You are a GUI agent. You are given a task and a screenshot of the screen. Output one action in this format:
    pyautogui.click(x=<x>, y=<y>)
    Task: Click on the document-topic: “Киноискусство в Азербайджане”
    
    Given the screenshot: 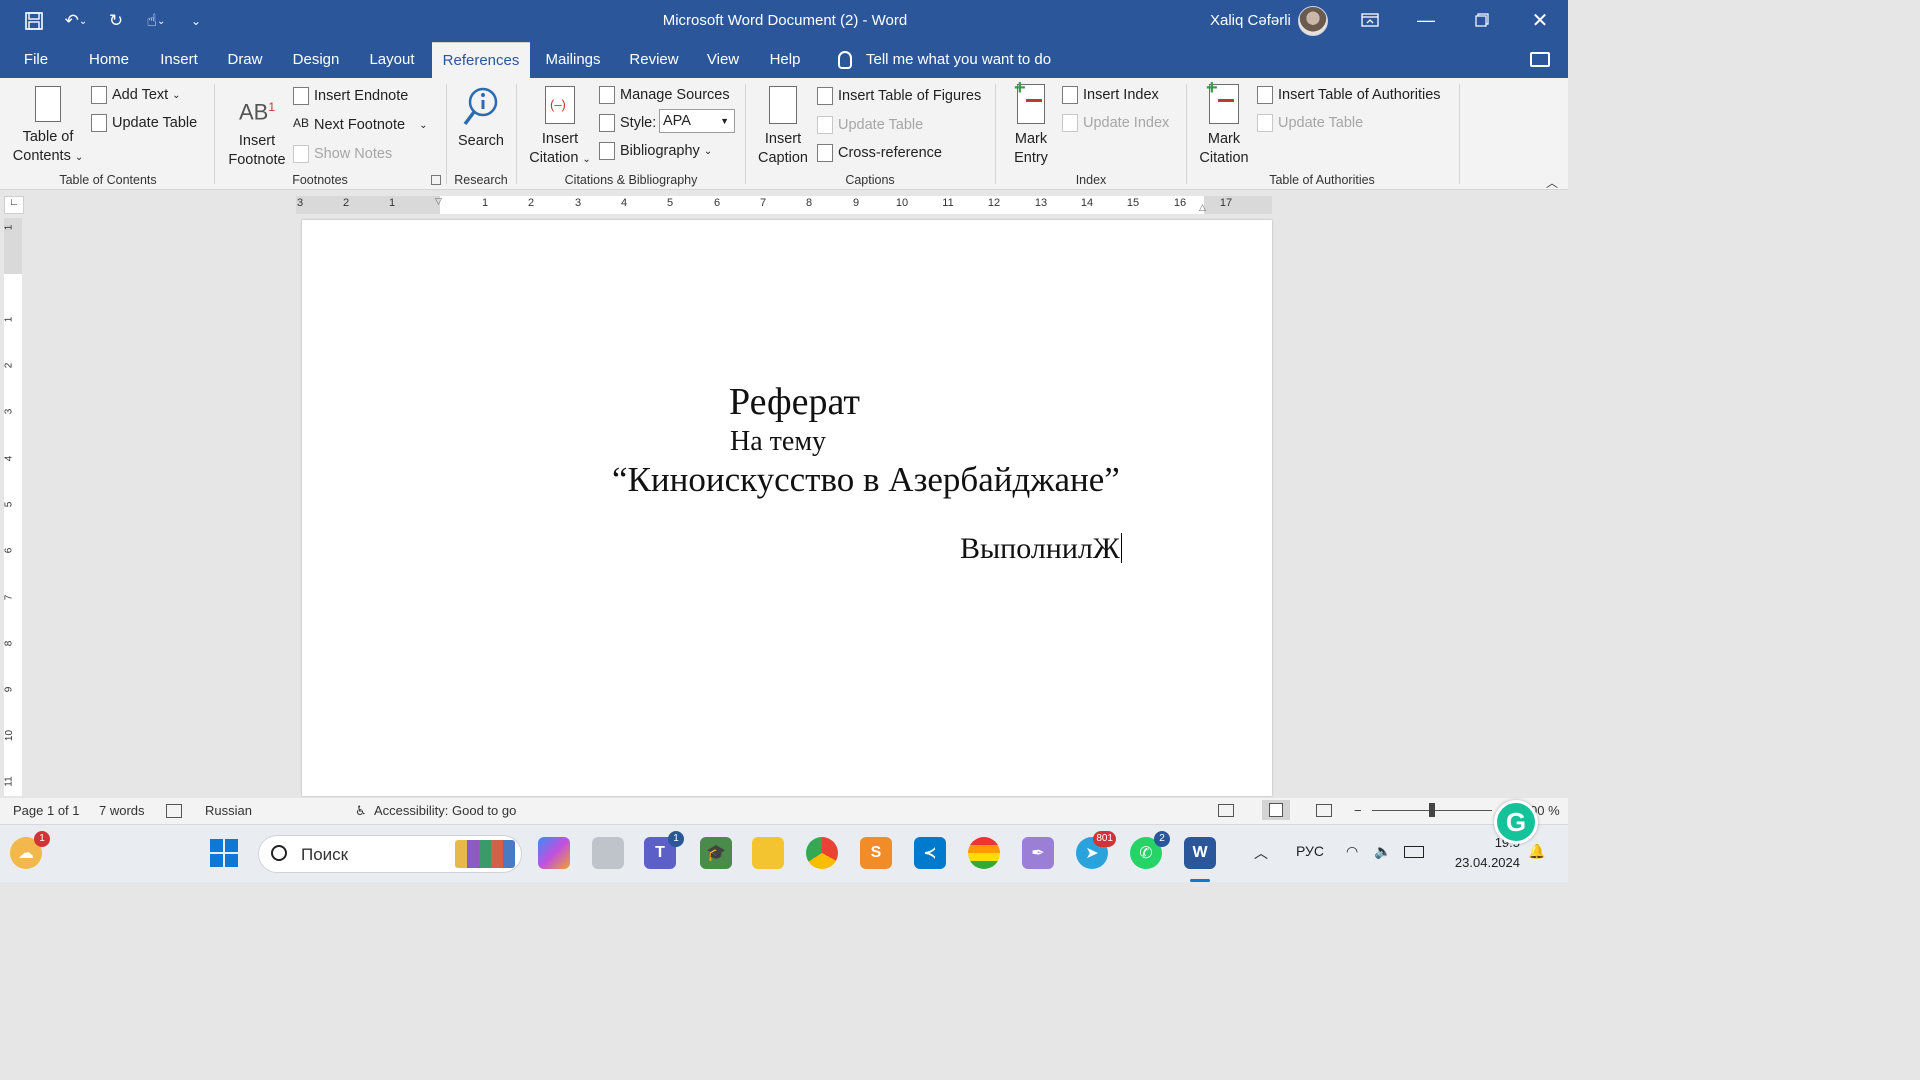 What is the action you would take?
    pyautogui.click(x=866, y=480)
    